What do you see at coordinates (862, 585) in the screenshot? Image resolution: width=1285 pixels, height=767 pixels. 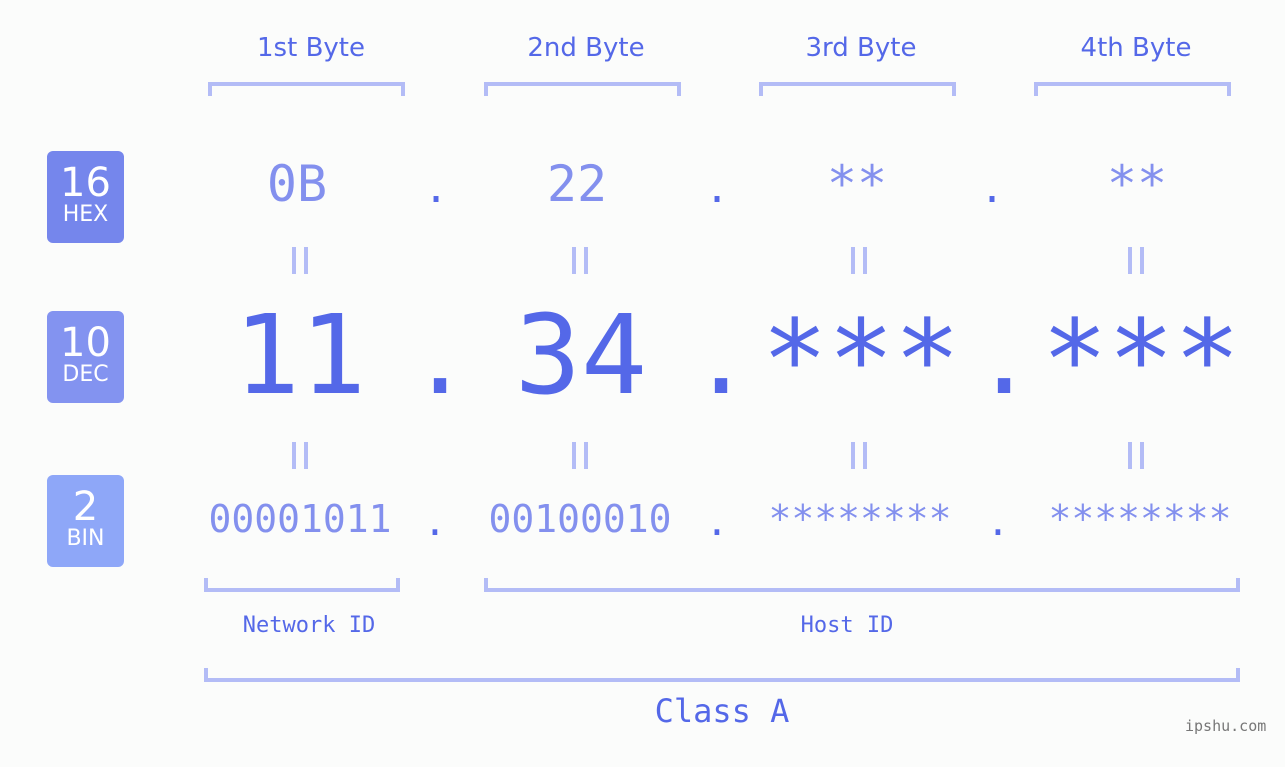 I see `host-id-bracket` at bounding box center [862, 585].